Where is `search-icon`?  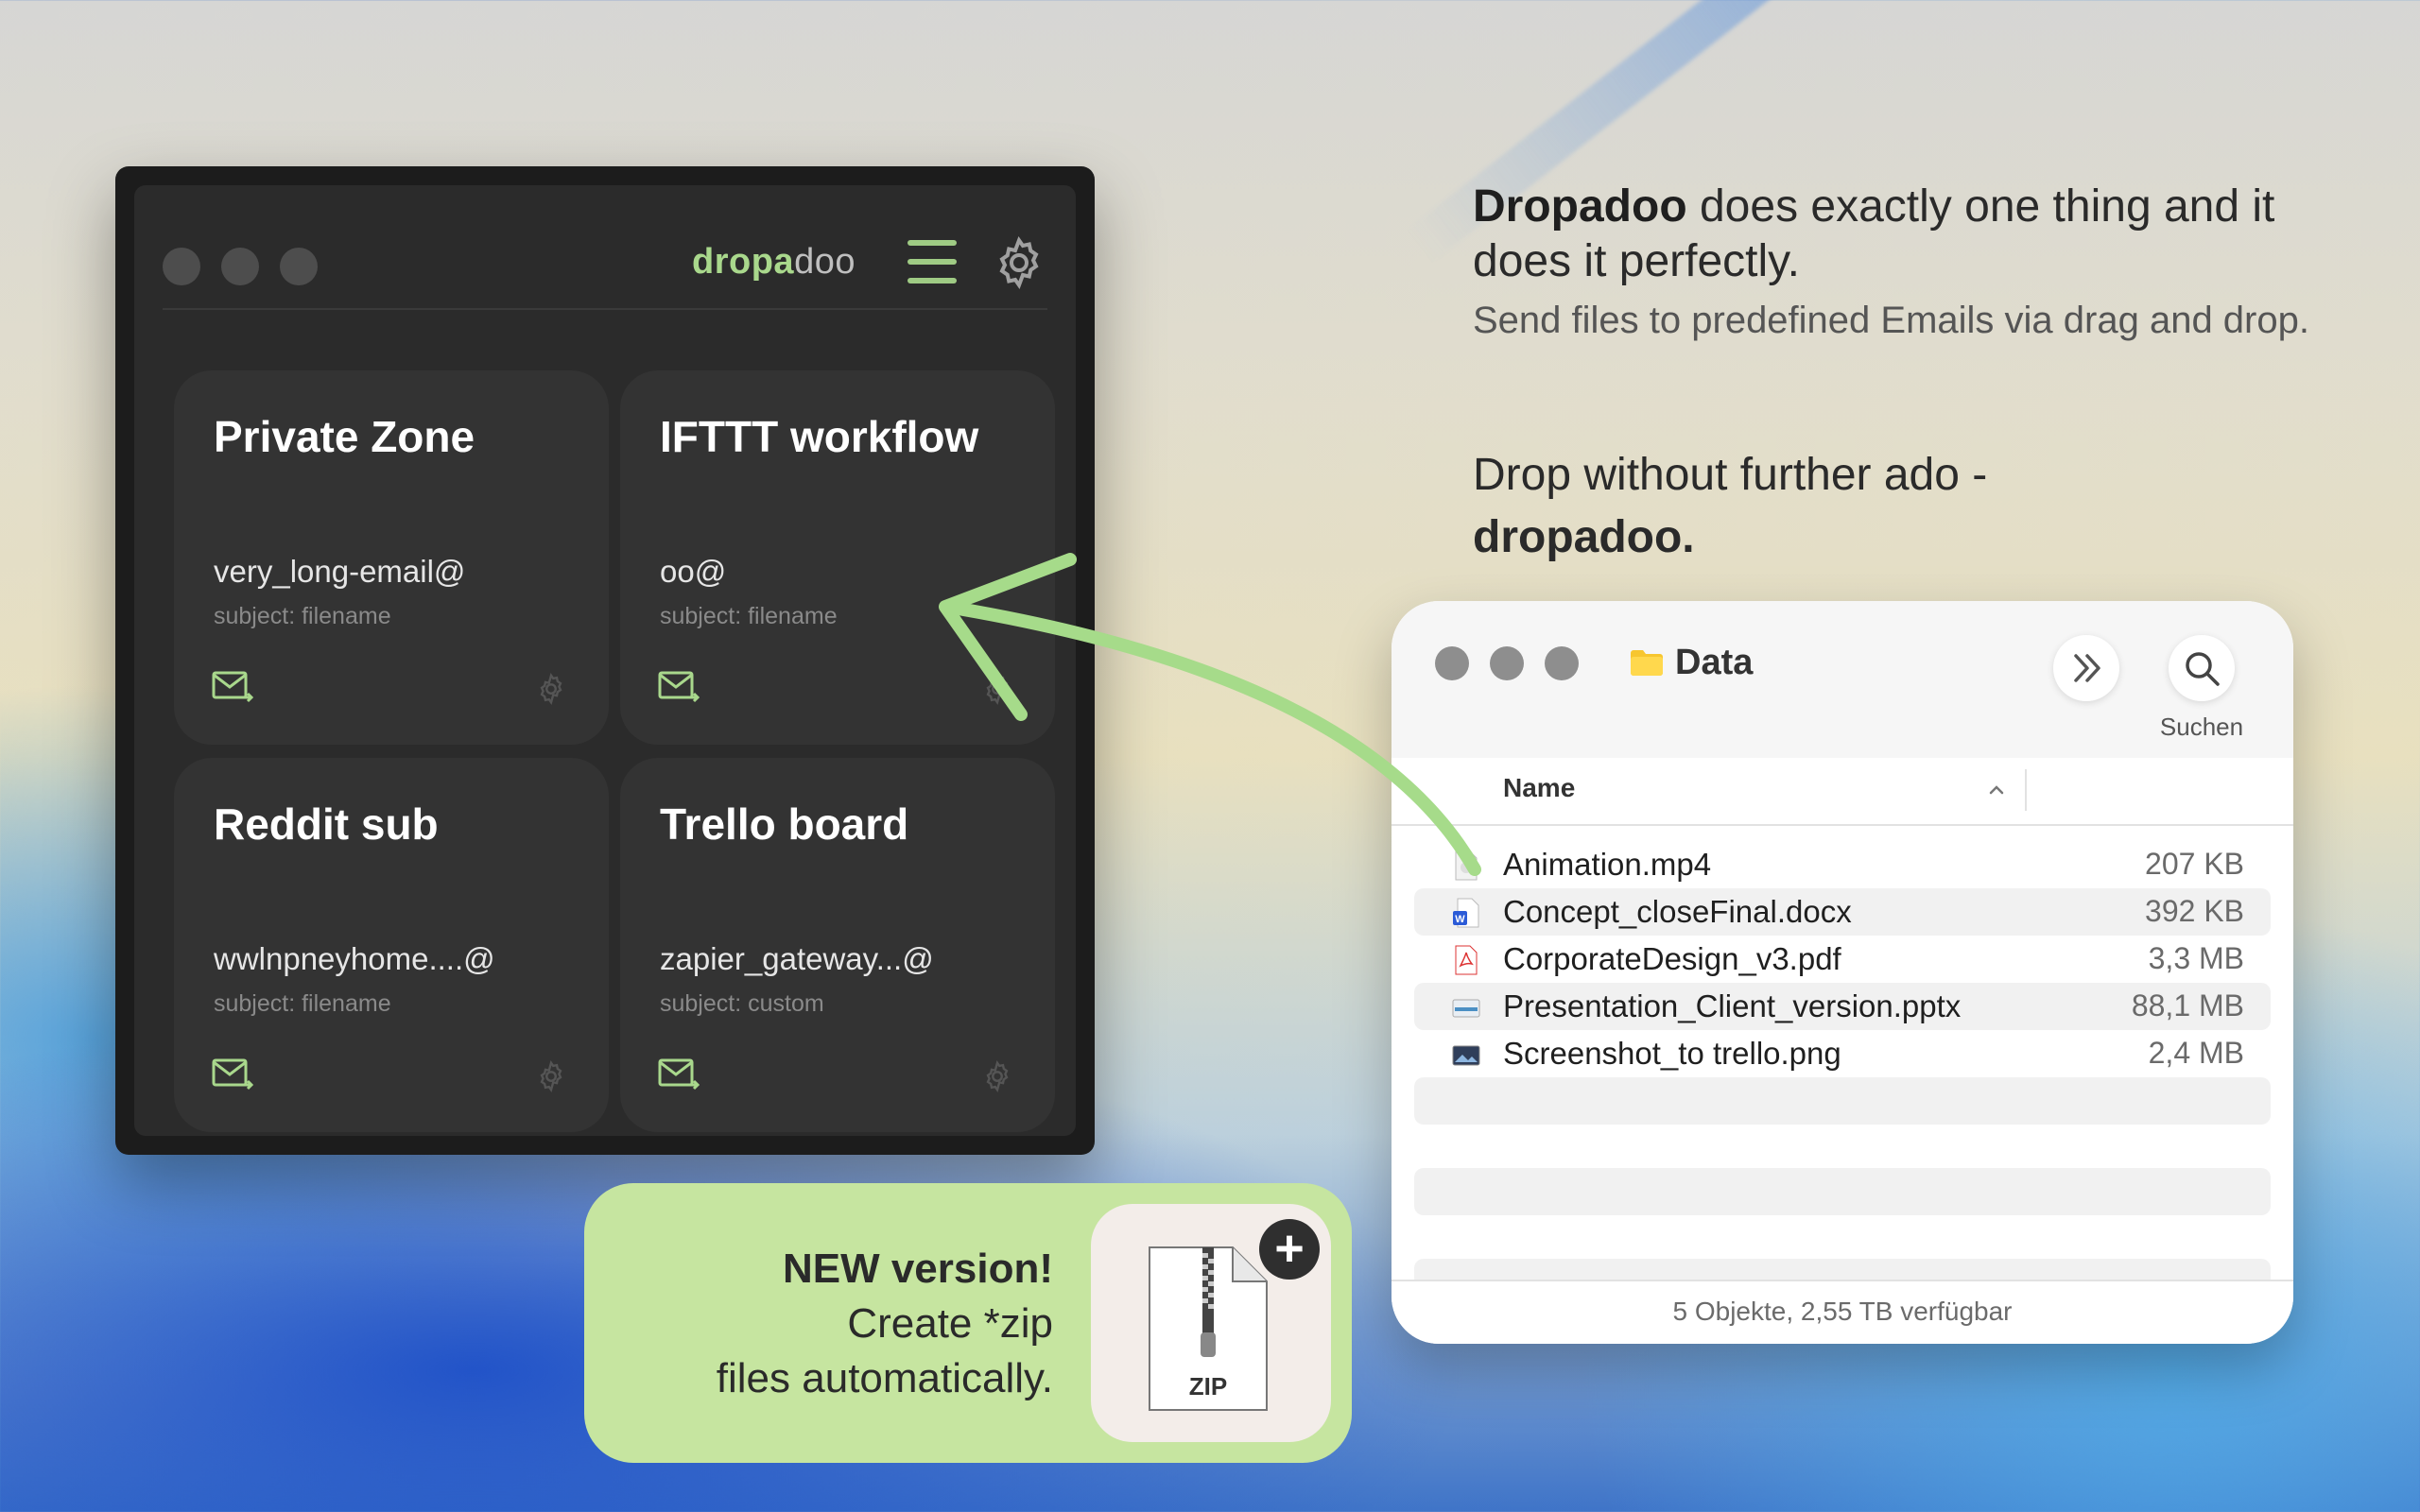
search-icon is located at coordinates (2203, 669).